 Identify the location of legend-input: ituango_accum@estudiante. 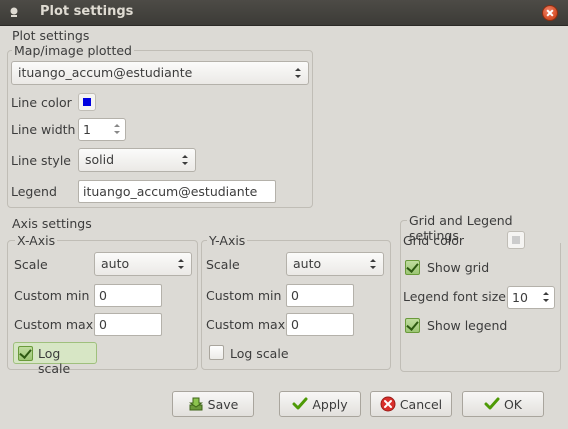
(177, 191).